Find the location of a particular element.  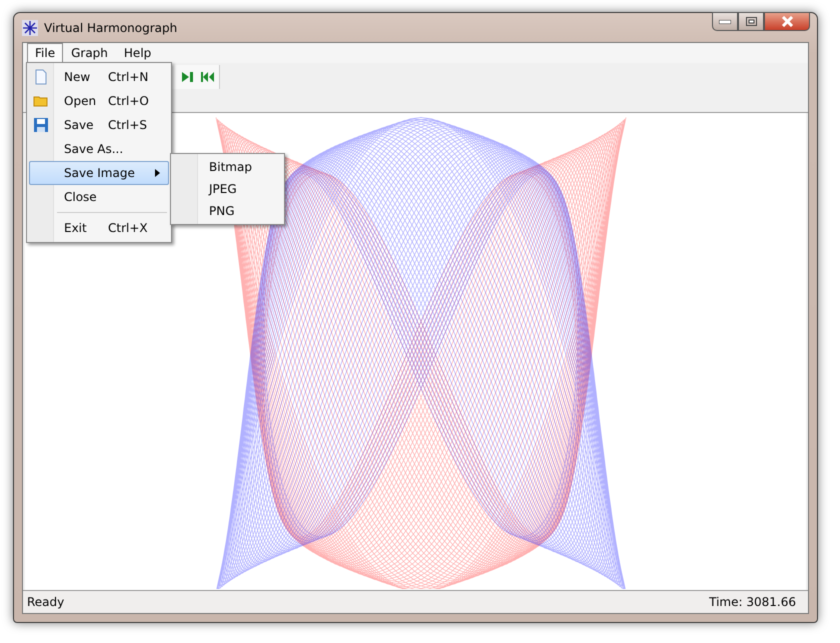

menu-title: Graph is located at coordinates (89, 53).